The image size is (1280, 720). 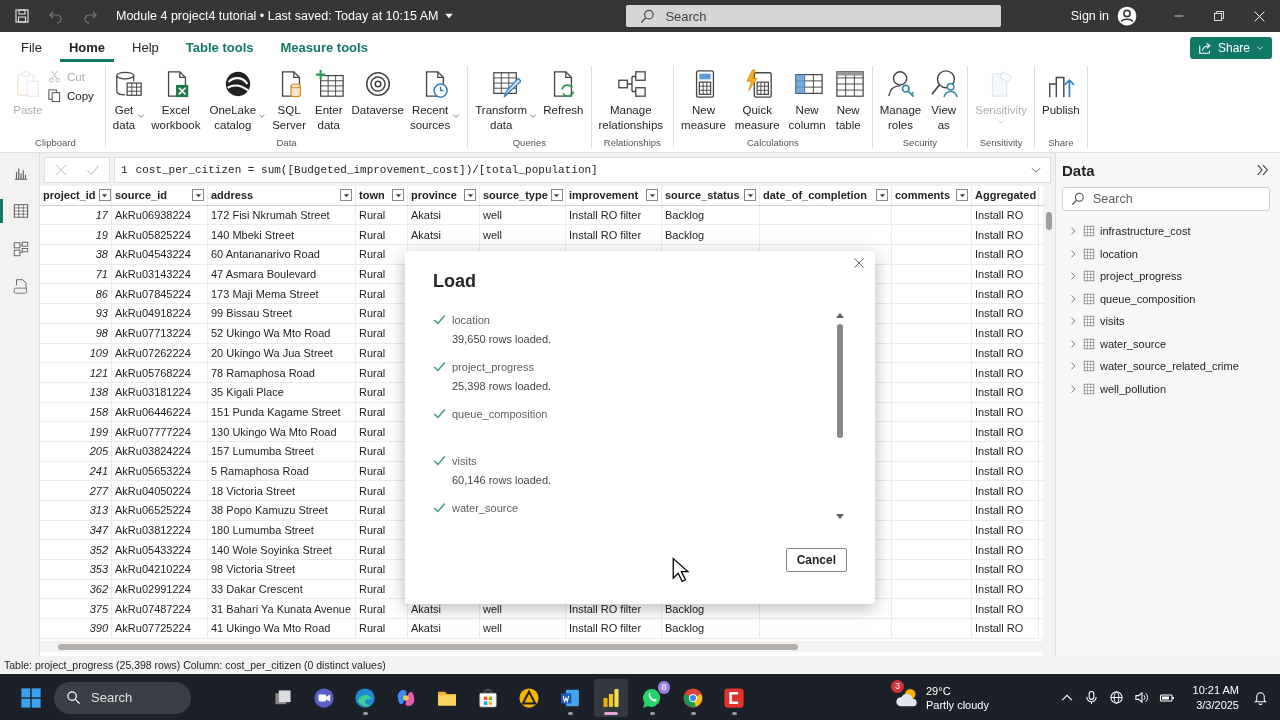 What do you see at coordinates (365, 697) in the screenshot?
I see `wave-browser-icon` at bounding box center [365, 697].